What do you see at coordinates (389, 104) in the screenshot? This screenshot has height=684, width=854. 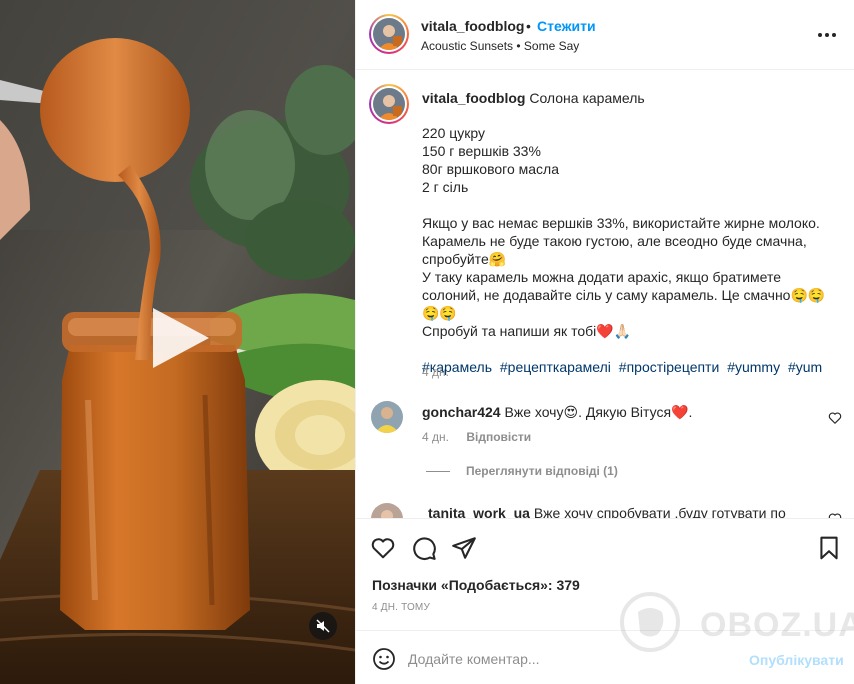 I see `caption-author-avatar` at bounding box center [389, 104].